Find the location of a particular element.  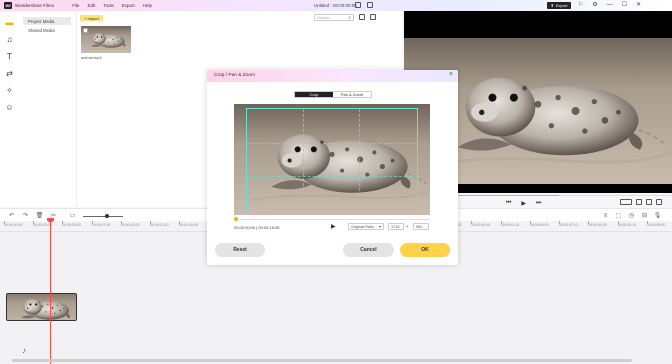

effects-icon: ✧ is located at coordinates (9, 90).